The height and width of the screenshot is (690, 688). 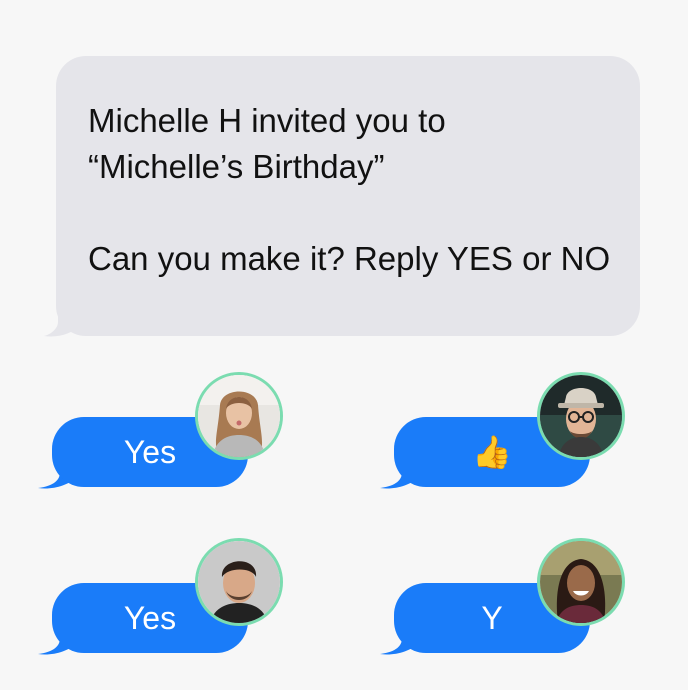 What do you see at coordinates (507, 596) in the screenshot?
I see `reply-message: Y` at bounding box center [507, 596].